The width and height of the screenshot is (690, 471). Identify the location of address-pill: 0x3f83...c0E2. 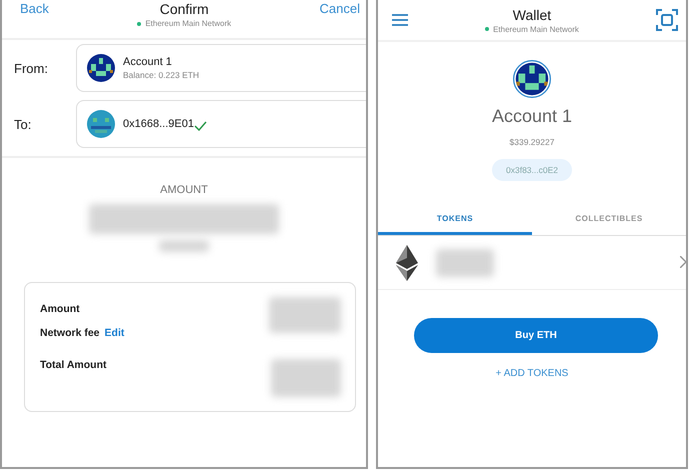
(532, 170).